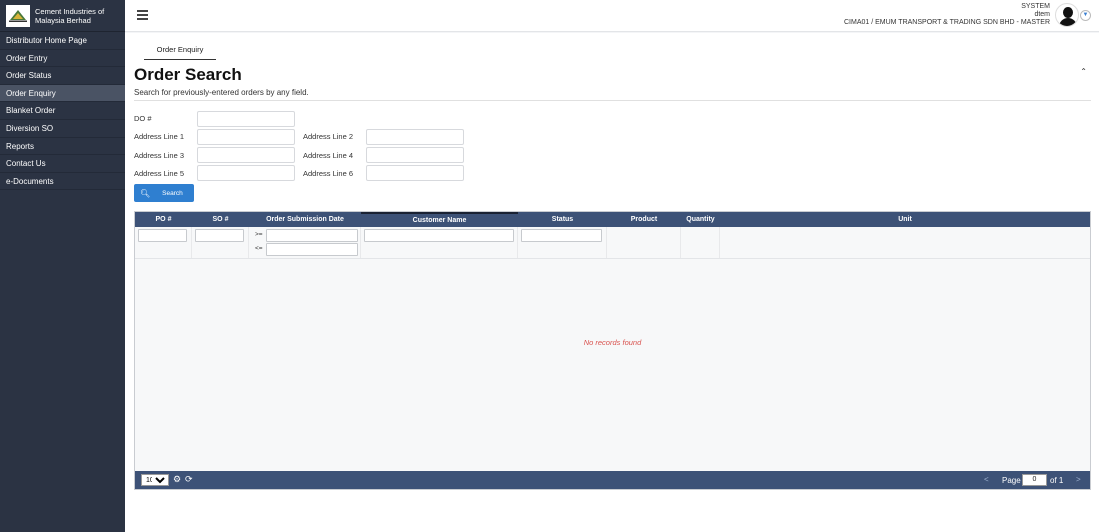 The height and width of the screenshot is (532, 1099). Describe the element at coordinates (62, 59) in the screenshot. I see `sidebar-item-order-entry: Order Entry` at that location.